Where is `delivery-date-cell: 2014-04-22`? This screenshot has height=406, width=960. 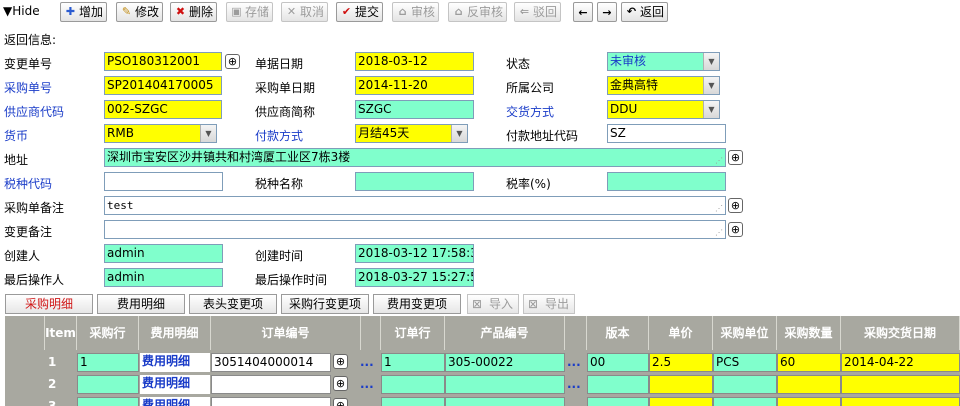 delivery-date-cell: 2014-04-22 is located at coordinates (900, 362).